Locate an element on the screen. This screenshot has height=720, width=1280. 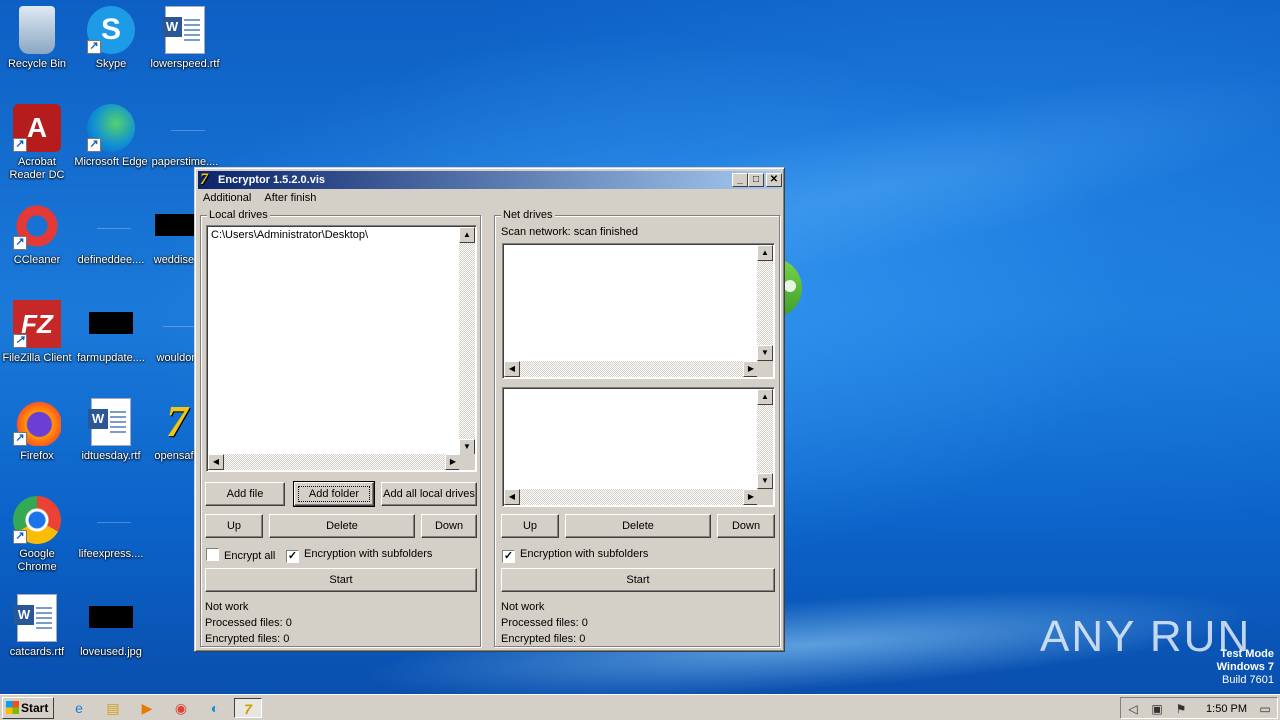
desktop-icon-label: FileZilla Client is located at coordinates (37, 358).